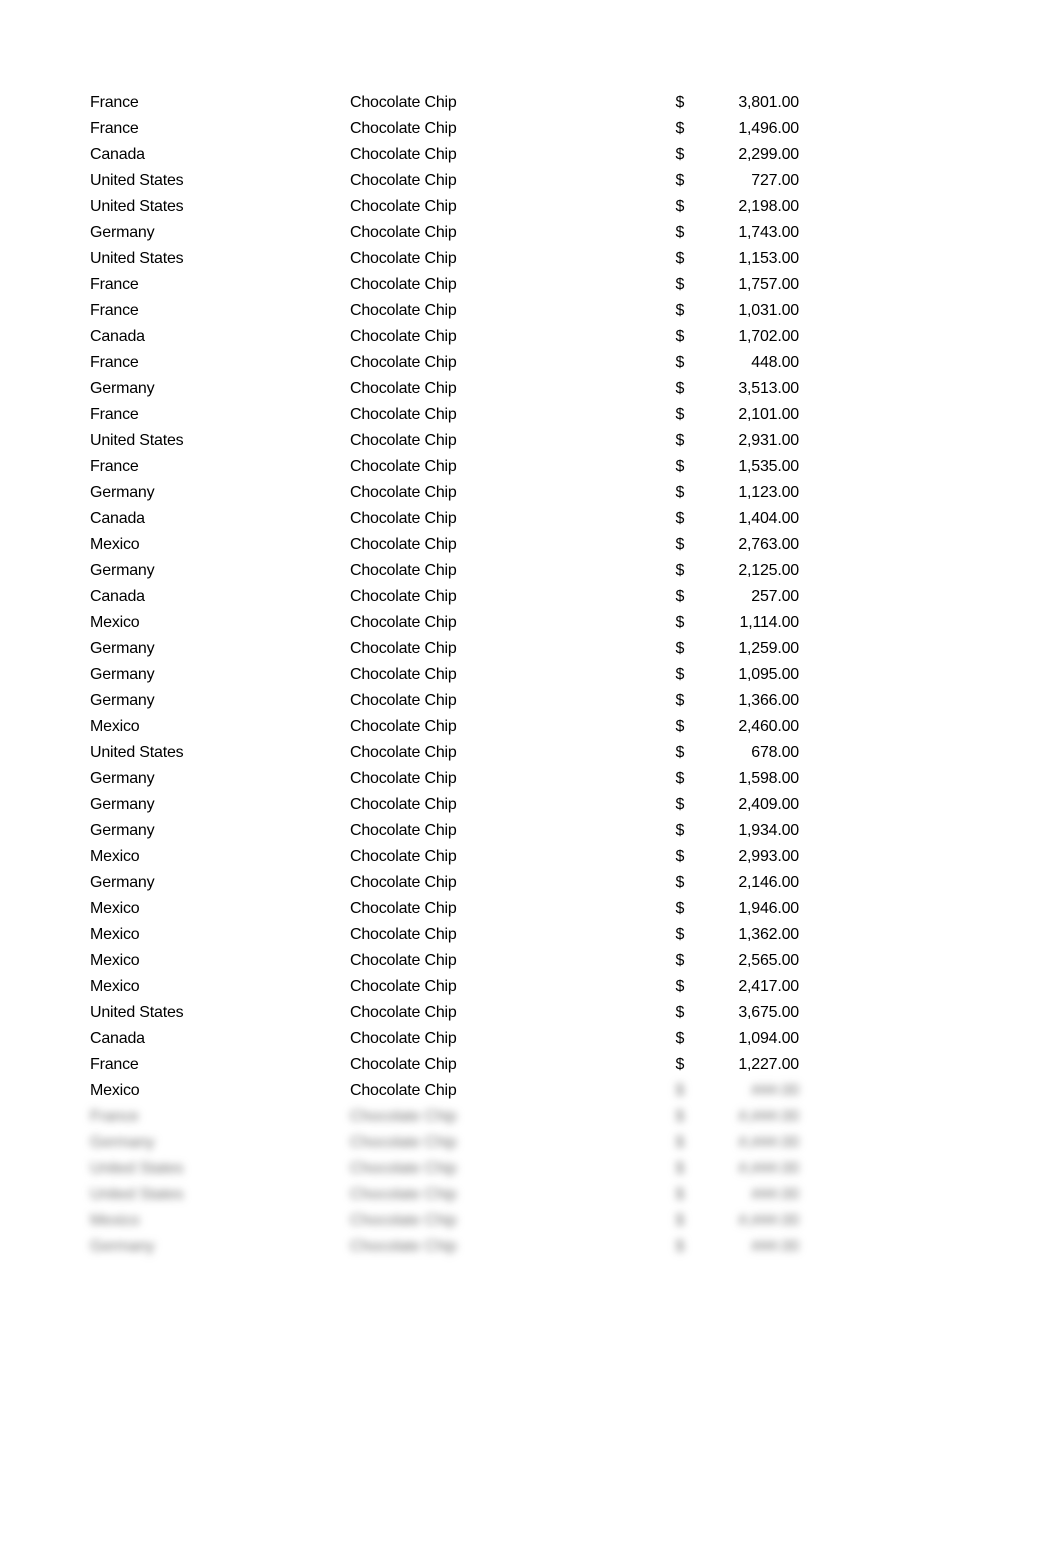 The width and height of the screenshot is (1062, 1556). I want to click on table-row: Germany Chocolate Chip $1,123.00, so click(531, 493).